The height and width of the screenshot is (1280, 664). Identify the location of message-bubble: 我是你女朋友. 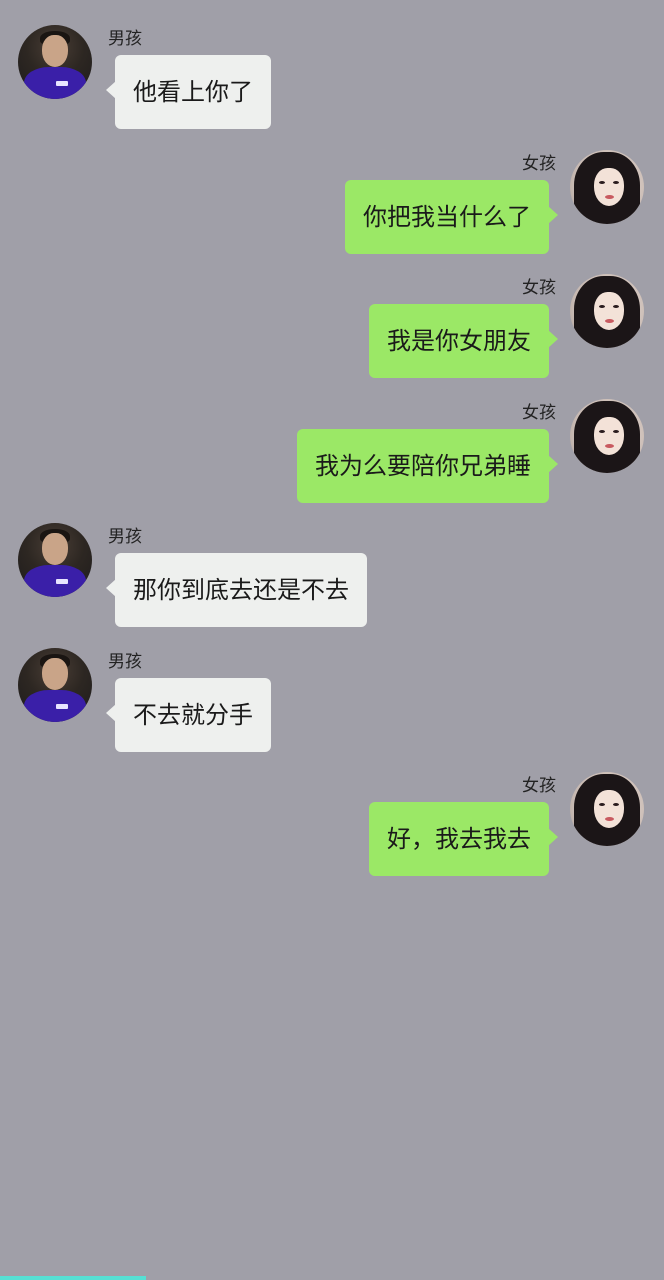
(463, 341).